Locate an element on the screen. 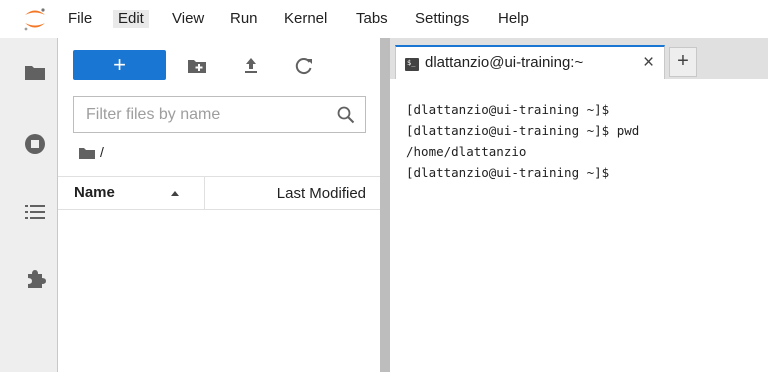 The width and height of the screenshot is (768, 372). activity-bar is located at coordinates (29, 205).